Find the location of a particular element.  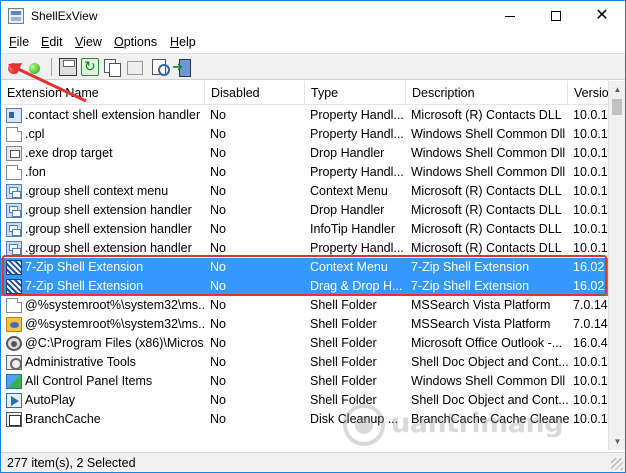

find-icon is located at coordinates (160, 67).